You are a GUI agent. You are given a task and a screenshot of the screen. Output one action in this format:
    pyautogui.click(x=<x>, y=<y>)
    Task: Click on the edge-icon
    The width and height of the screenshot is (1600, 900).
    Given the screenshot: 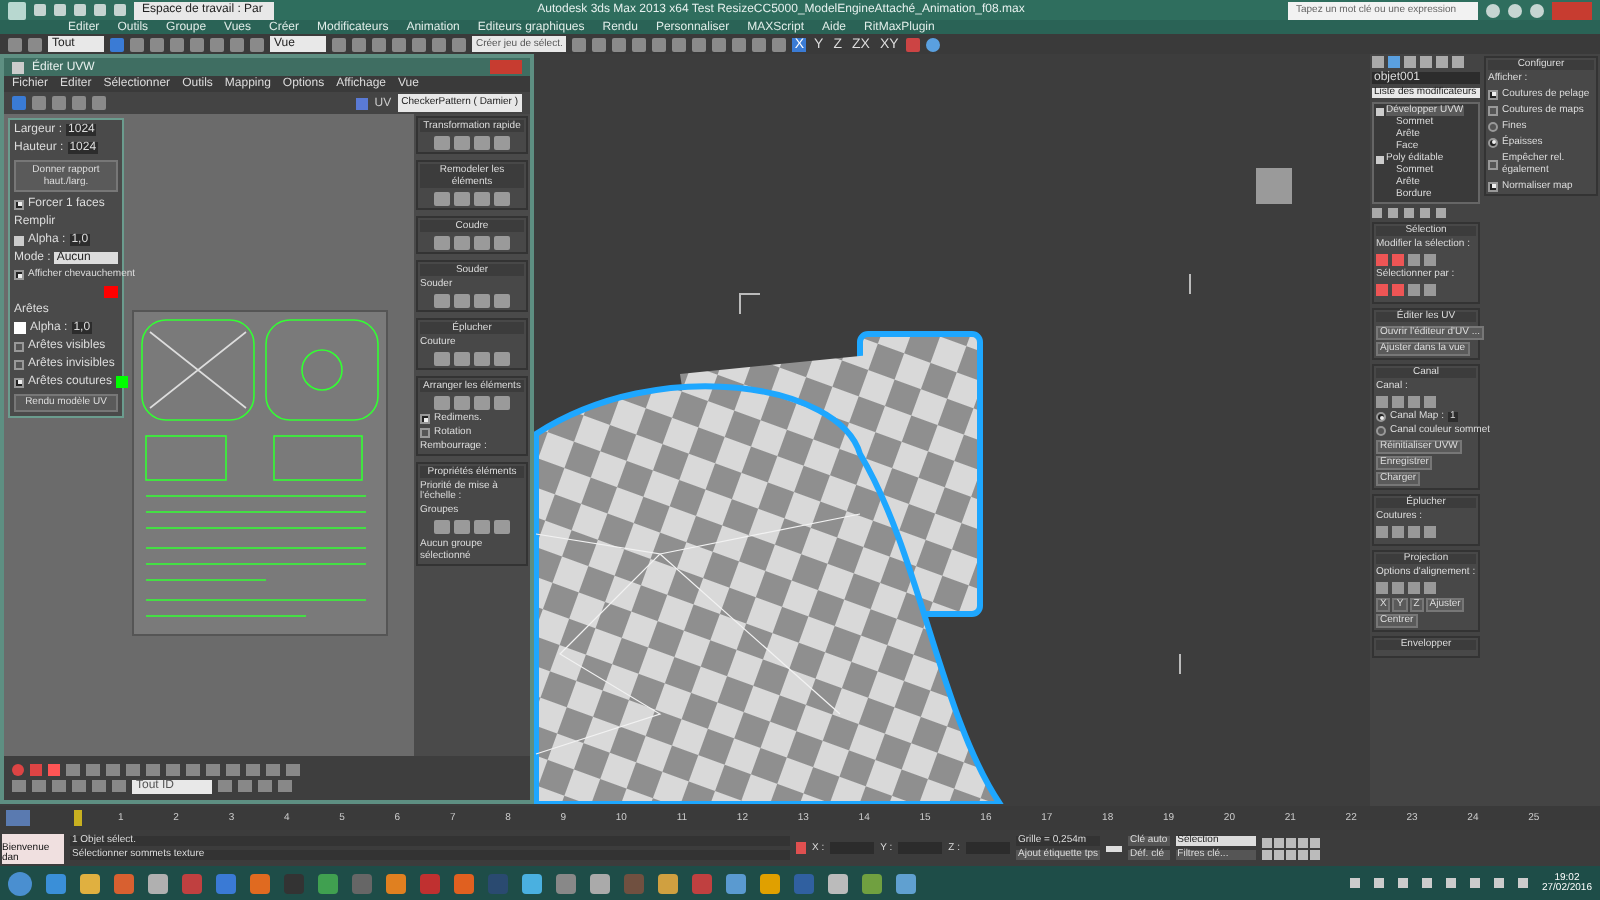 What is the action you would take?
    pyautogui.click(x=36, y=769)
    